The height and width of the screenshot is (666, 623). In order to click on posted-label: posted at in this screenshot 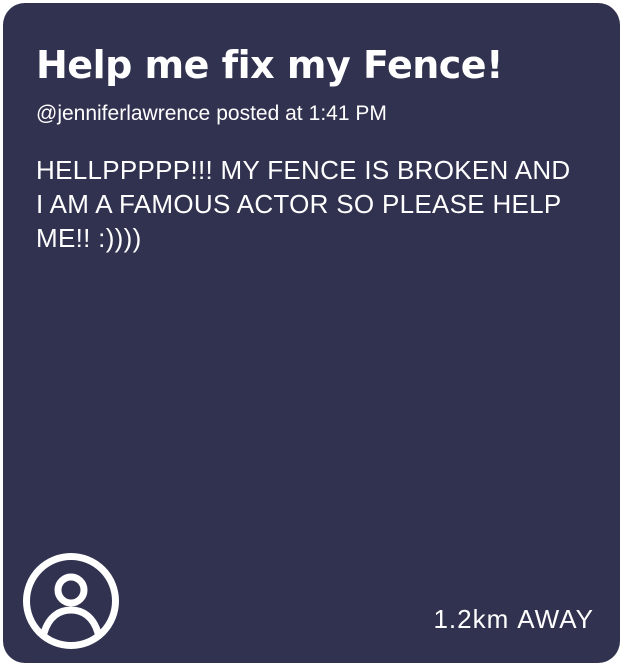, I will do `click(259, 113)`.